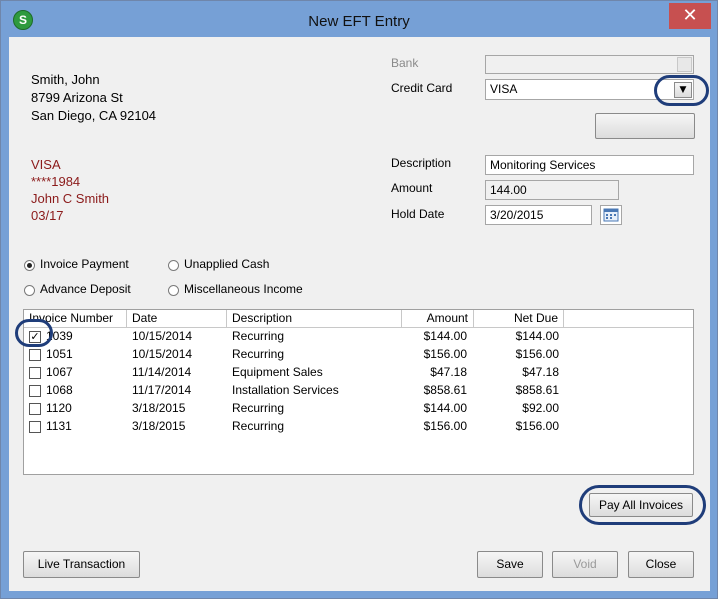 The image size is (718, 599). I want to click on column-header-description: Description, so click(314, 319).